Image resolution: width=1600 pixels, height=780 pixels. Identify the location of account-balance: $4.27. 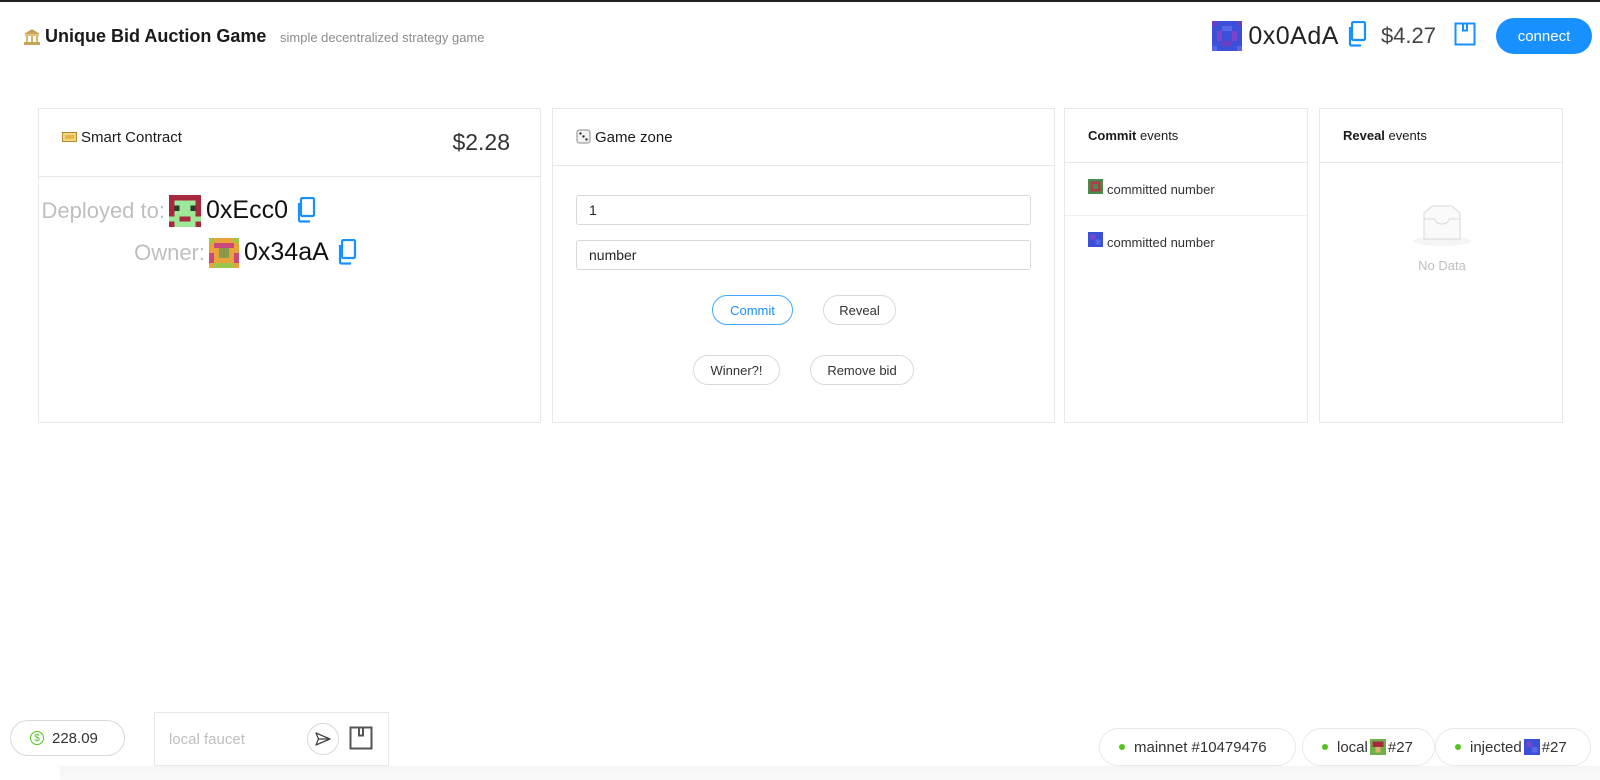
(1408, 35).